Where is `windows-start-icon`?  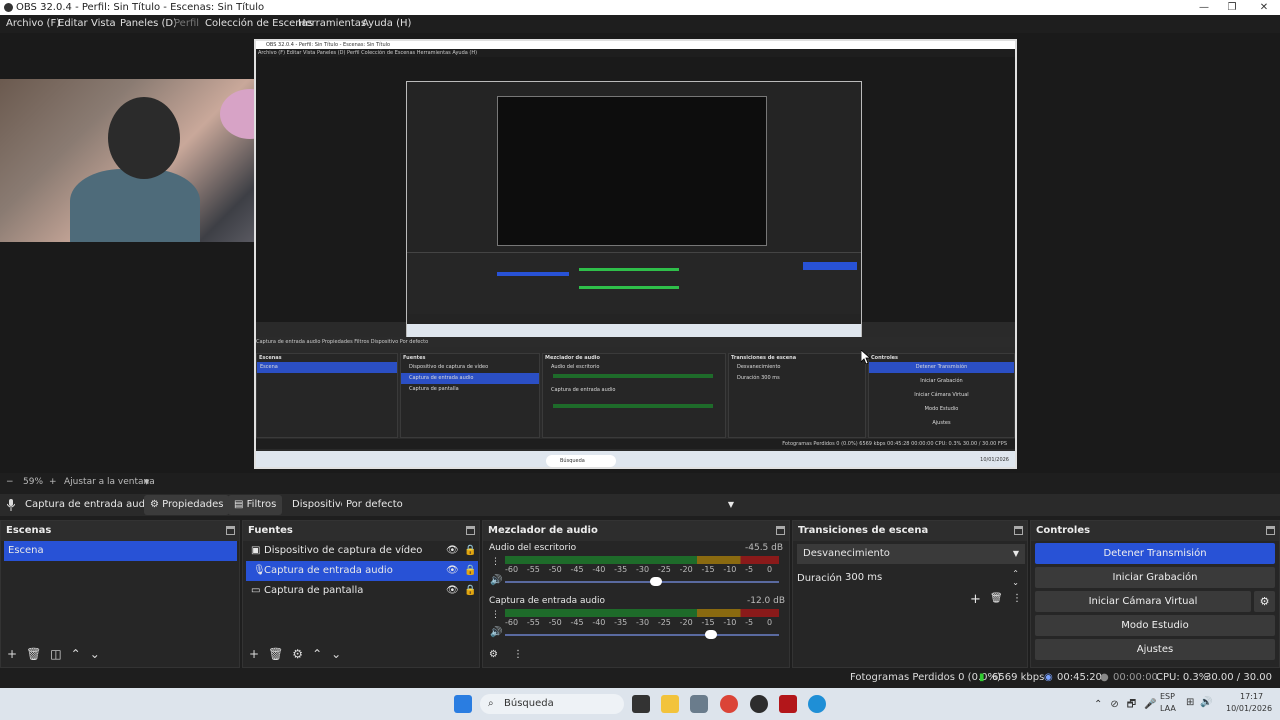
windows-start-icon is located at coordinates (463, 704).